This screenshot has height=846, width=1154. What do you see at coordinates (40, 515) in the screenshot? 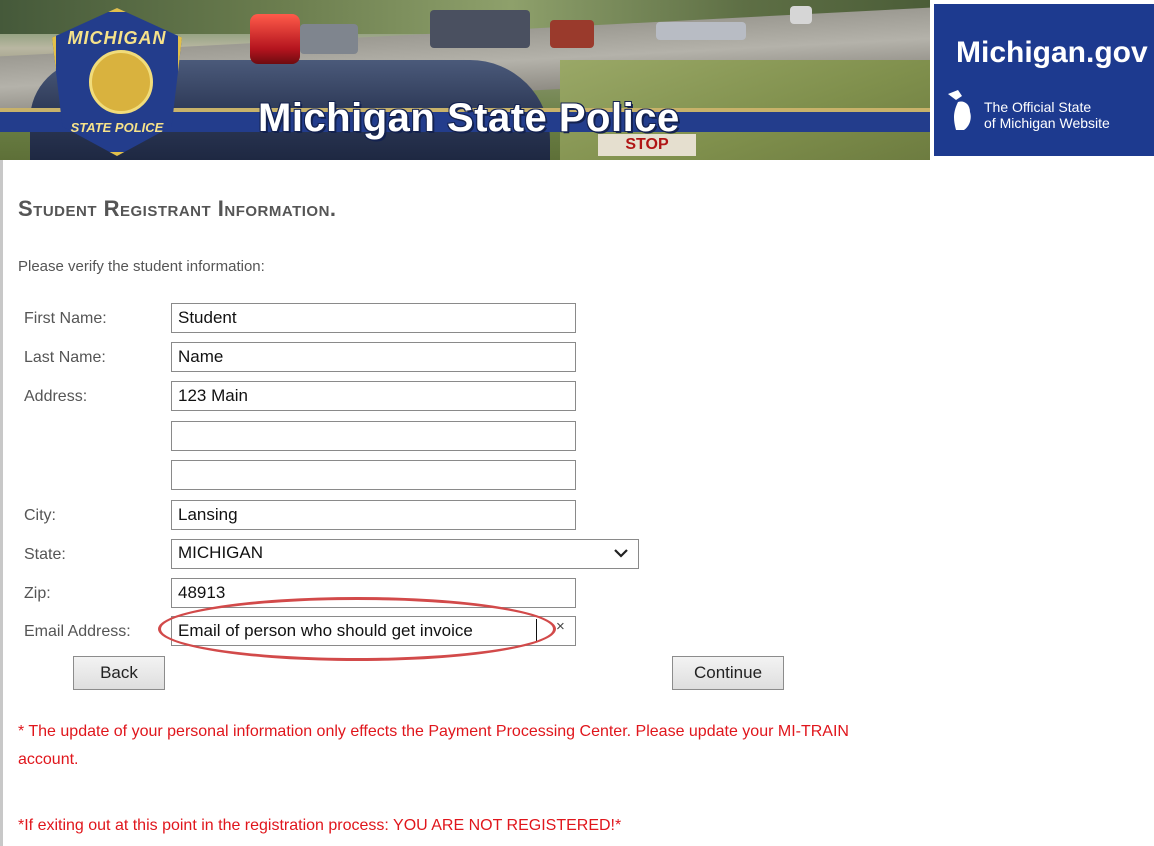
I see `city-label: City:` at bounding box center [40, 515].